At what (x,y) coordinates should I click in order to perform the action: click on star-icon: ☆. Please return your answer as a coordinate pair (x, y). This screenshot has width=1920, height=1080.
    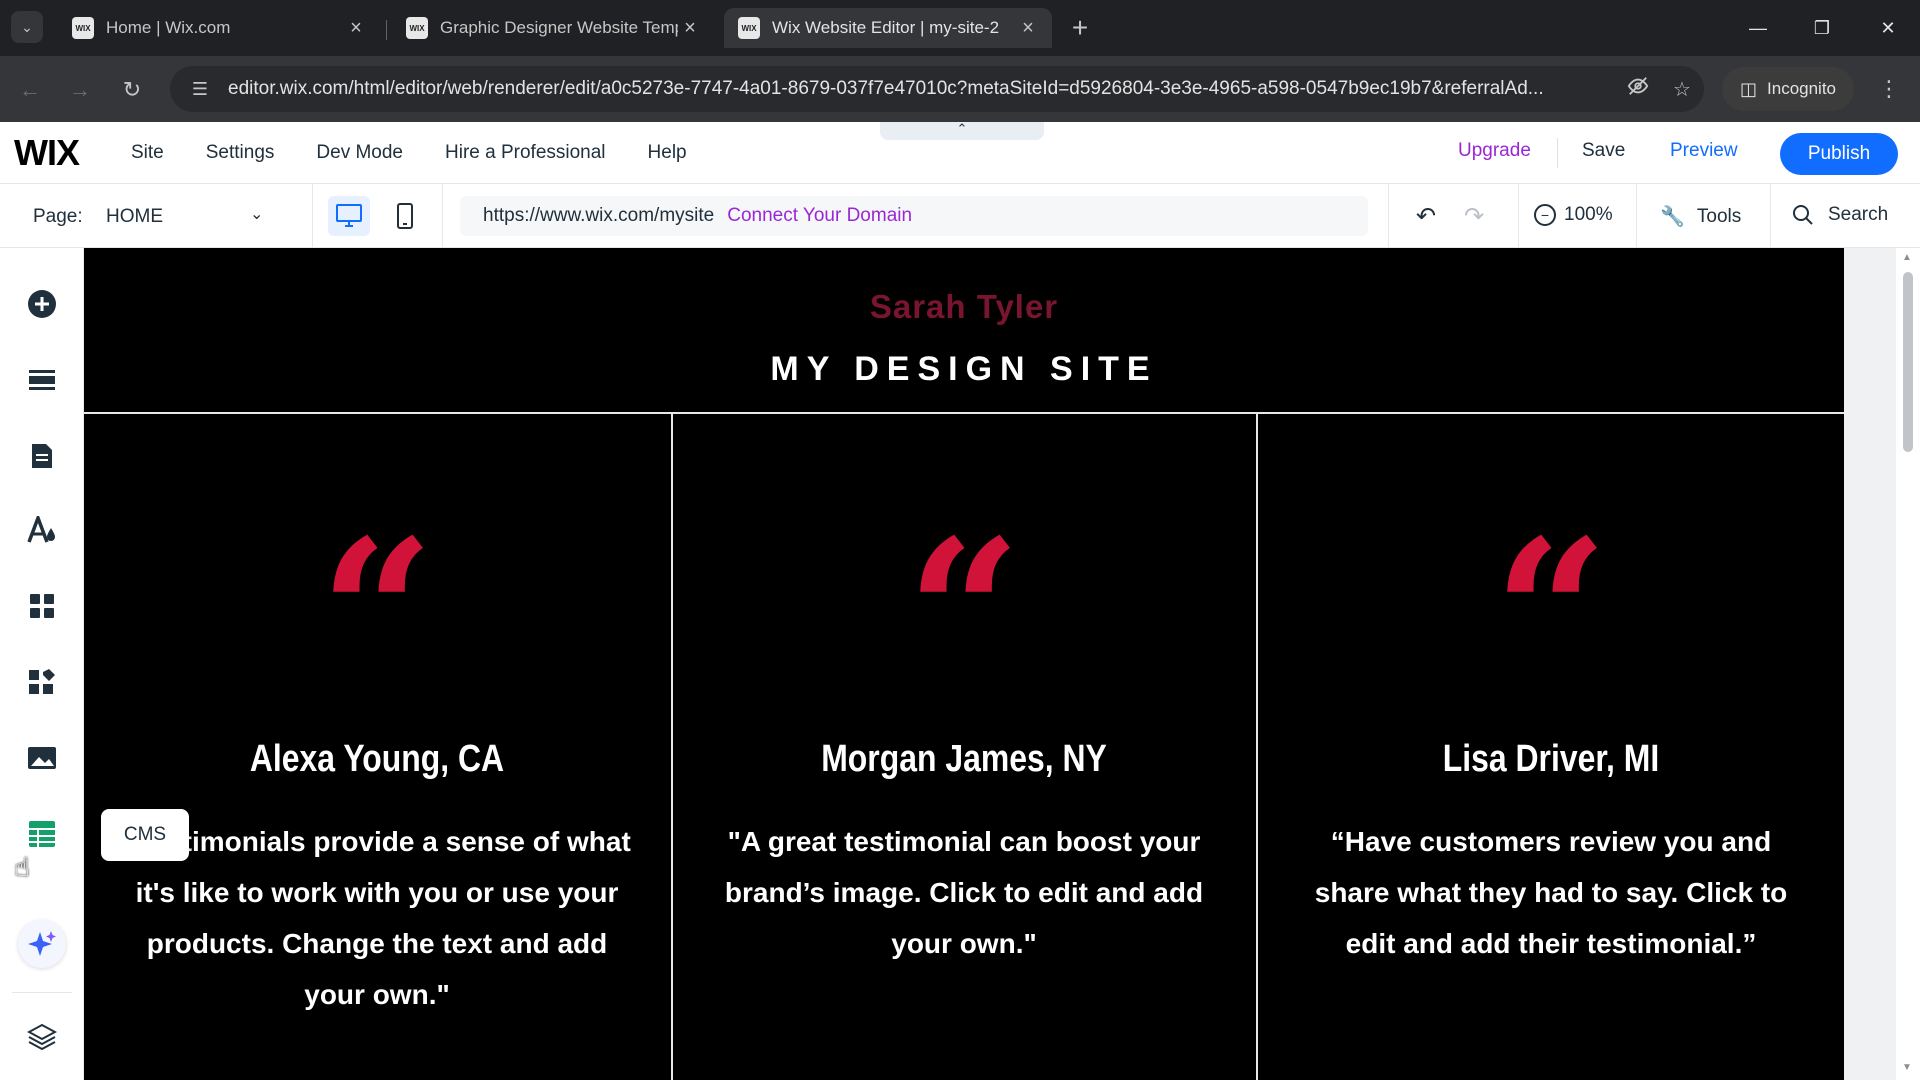
    Looking at the image, I should click on (1682, 89).